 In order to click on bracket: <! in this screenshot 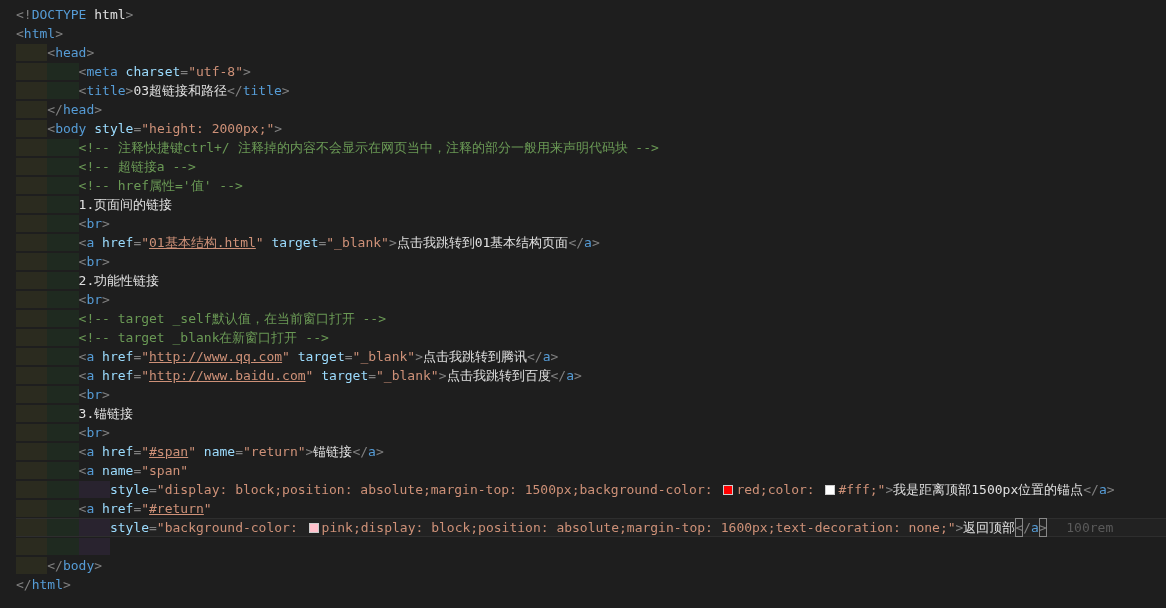, I will do `click(24, 14)`.